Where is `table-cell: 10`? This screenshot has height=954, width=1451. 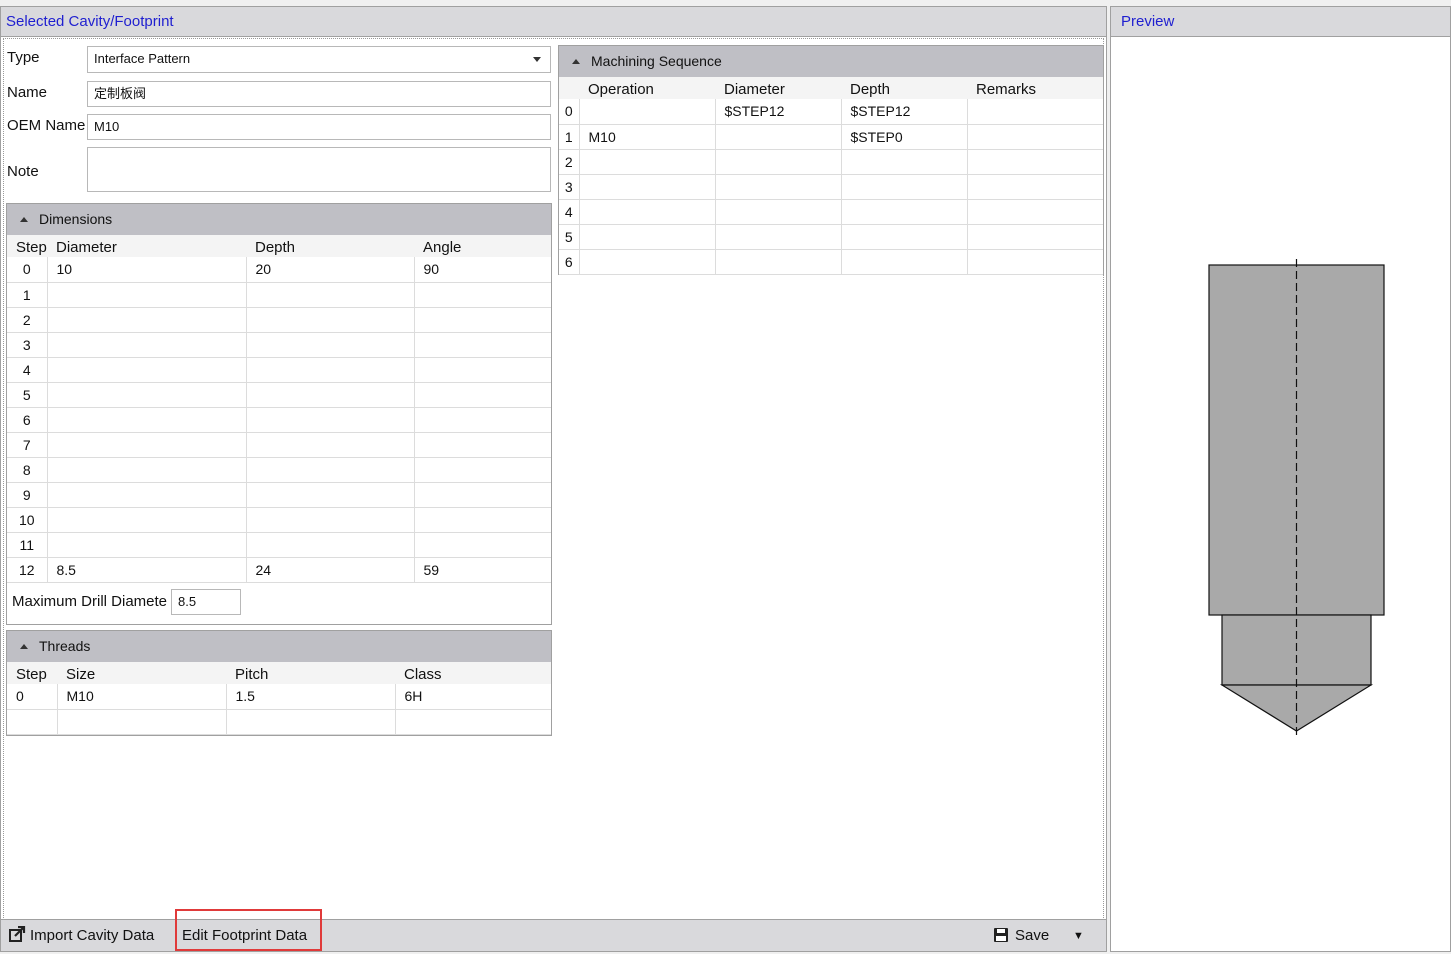
table-cell: 10 is located at coordinates (147, 270).